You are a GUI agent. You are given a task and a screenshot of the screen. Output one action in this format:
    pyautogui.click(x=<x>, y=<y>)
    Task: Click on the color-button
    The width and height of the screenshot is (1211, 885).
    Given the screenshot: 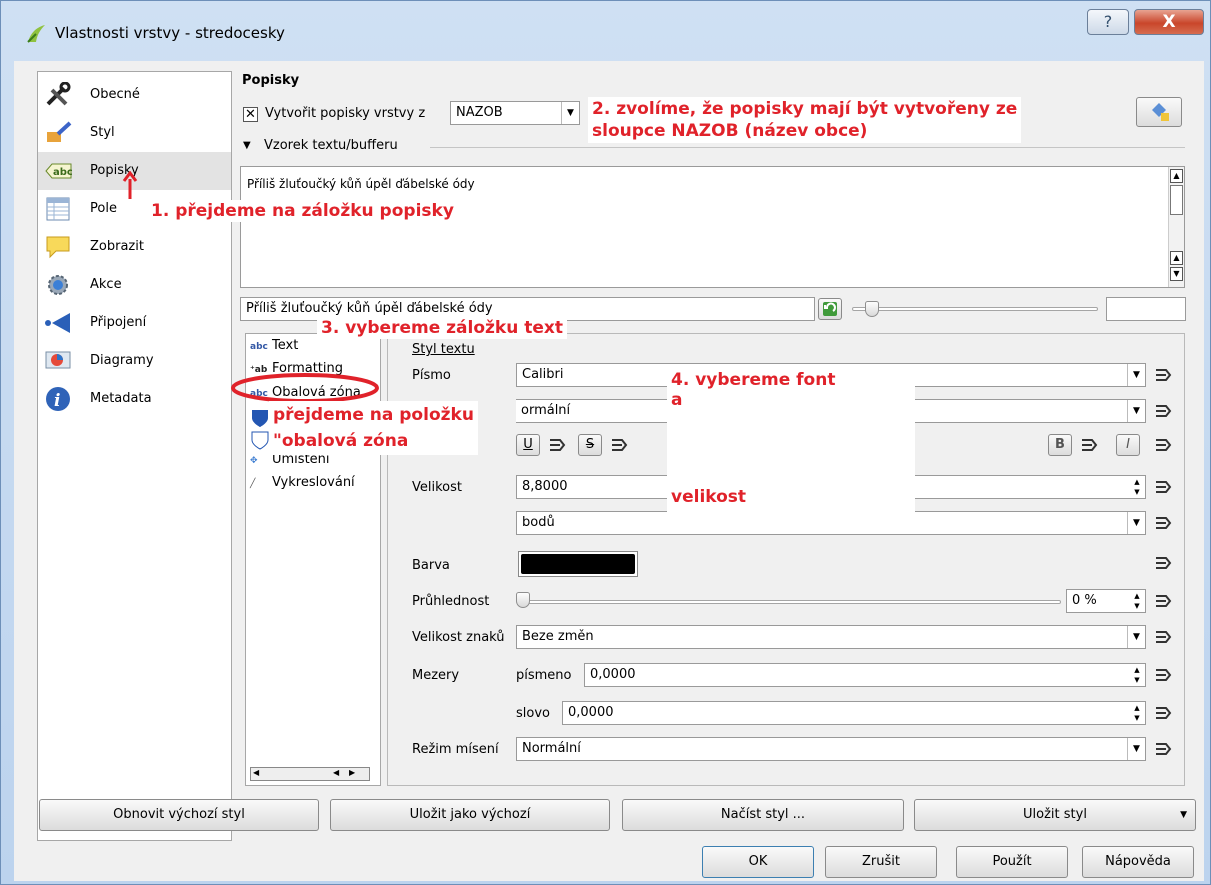 What is the action you would take?
    pyautogui.click(x=578, y=564)
    